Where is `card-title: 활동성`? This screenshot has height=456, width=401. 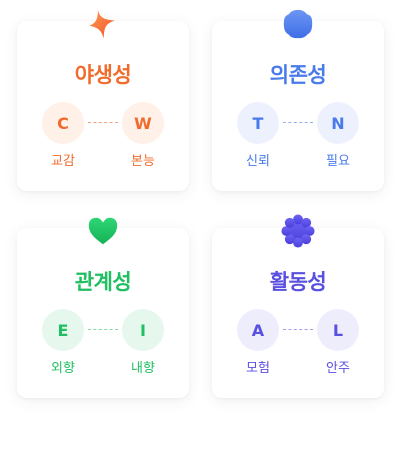 card-title: 활동성 is located at coordinates (298, 282).